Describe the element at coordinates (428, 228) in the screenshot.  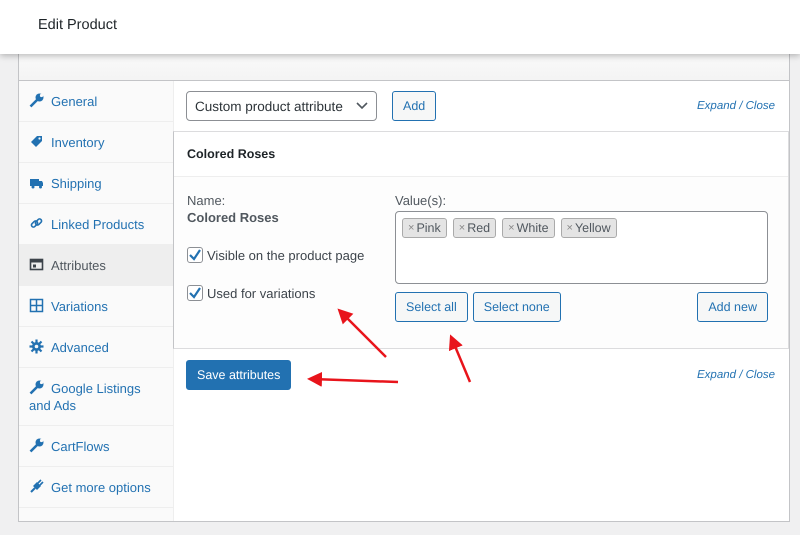
I see `tag-label: Pink` at that location.